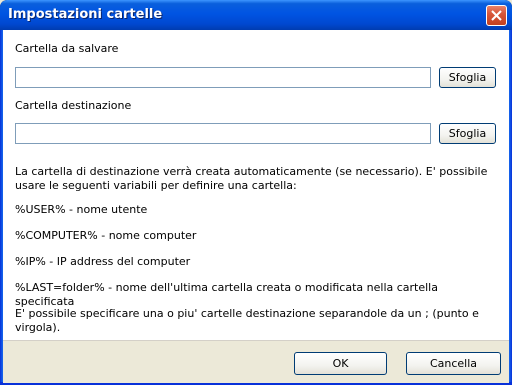 The image size is (512, 385). I want to click on variable-ip-text: %IP% - IP address del computer, so click(103, 261).